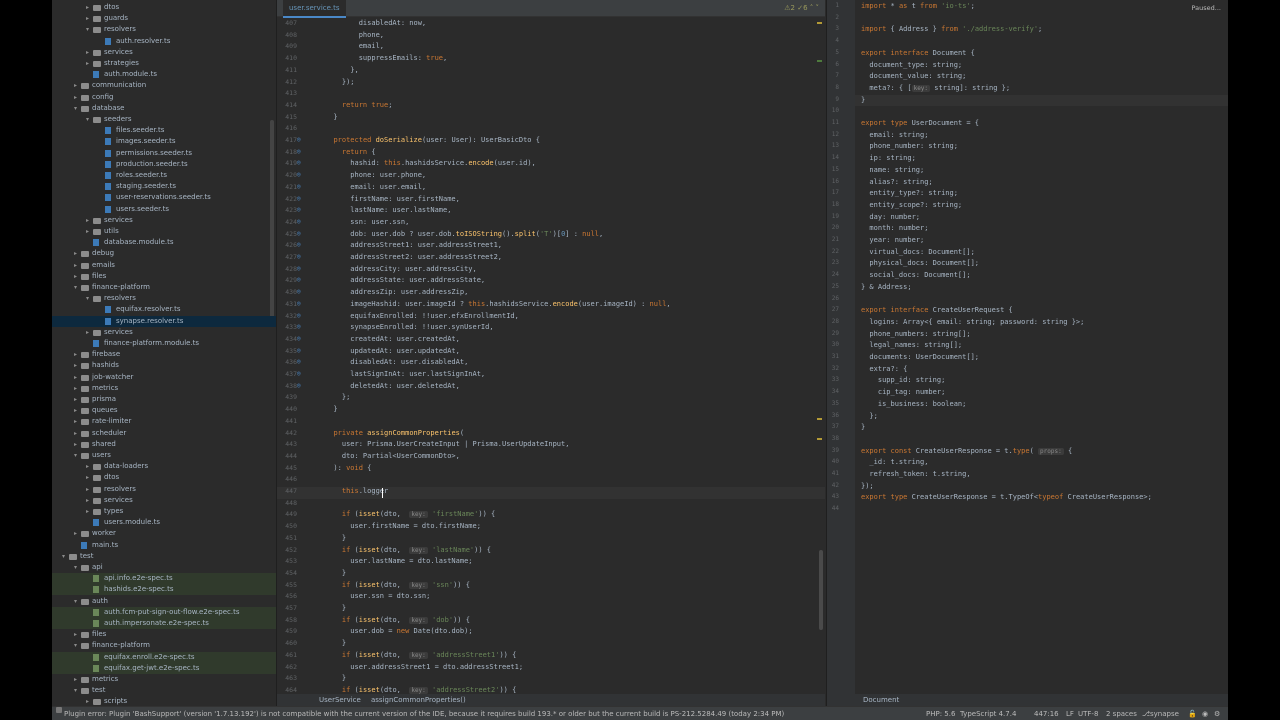 This screenshot has width=1280, height=720. I want to click on code-line: return {, so click(350, 152).